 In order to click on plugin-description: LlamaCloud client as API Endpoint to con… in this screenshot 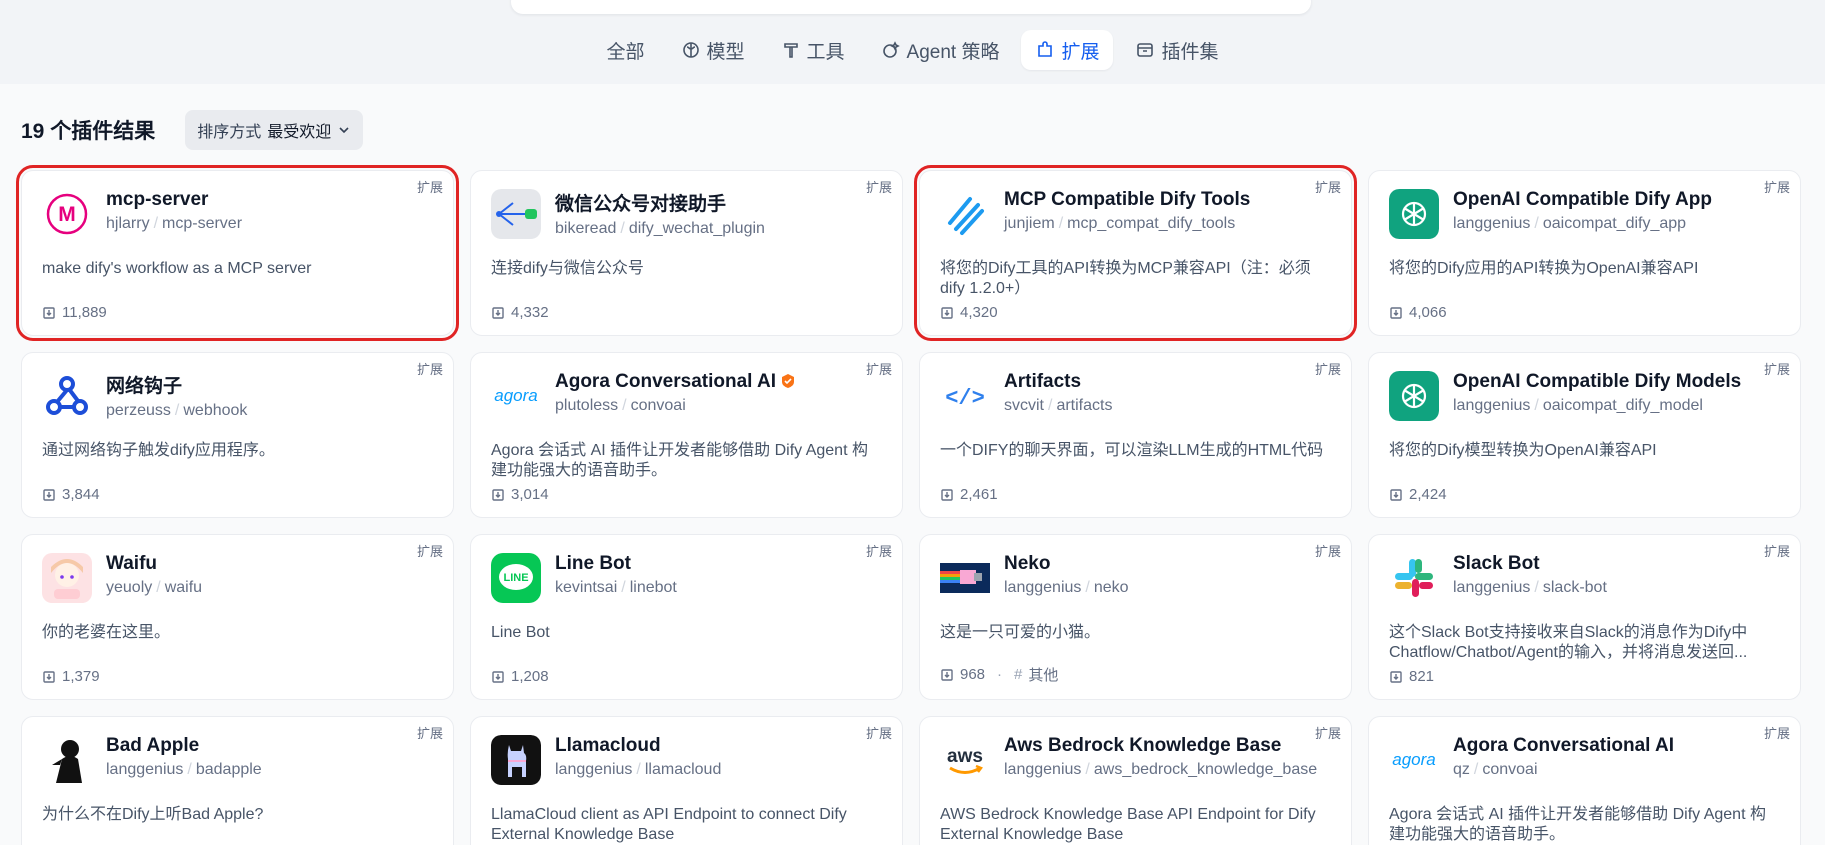, I will do `click(669, 824)`.